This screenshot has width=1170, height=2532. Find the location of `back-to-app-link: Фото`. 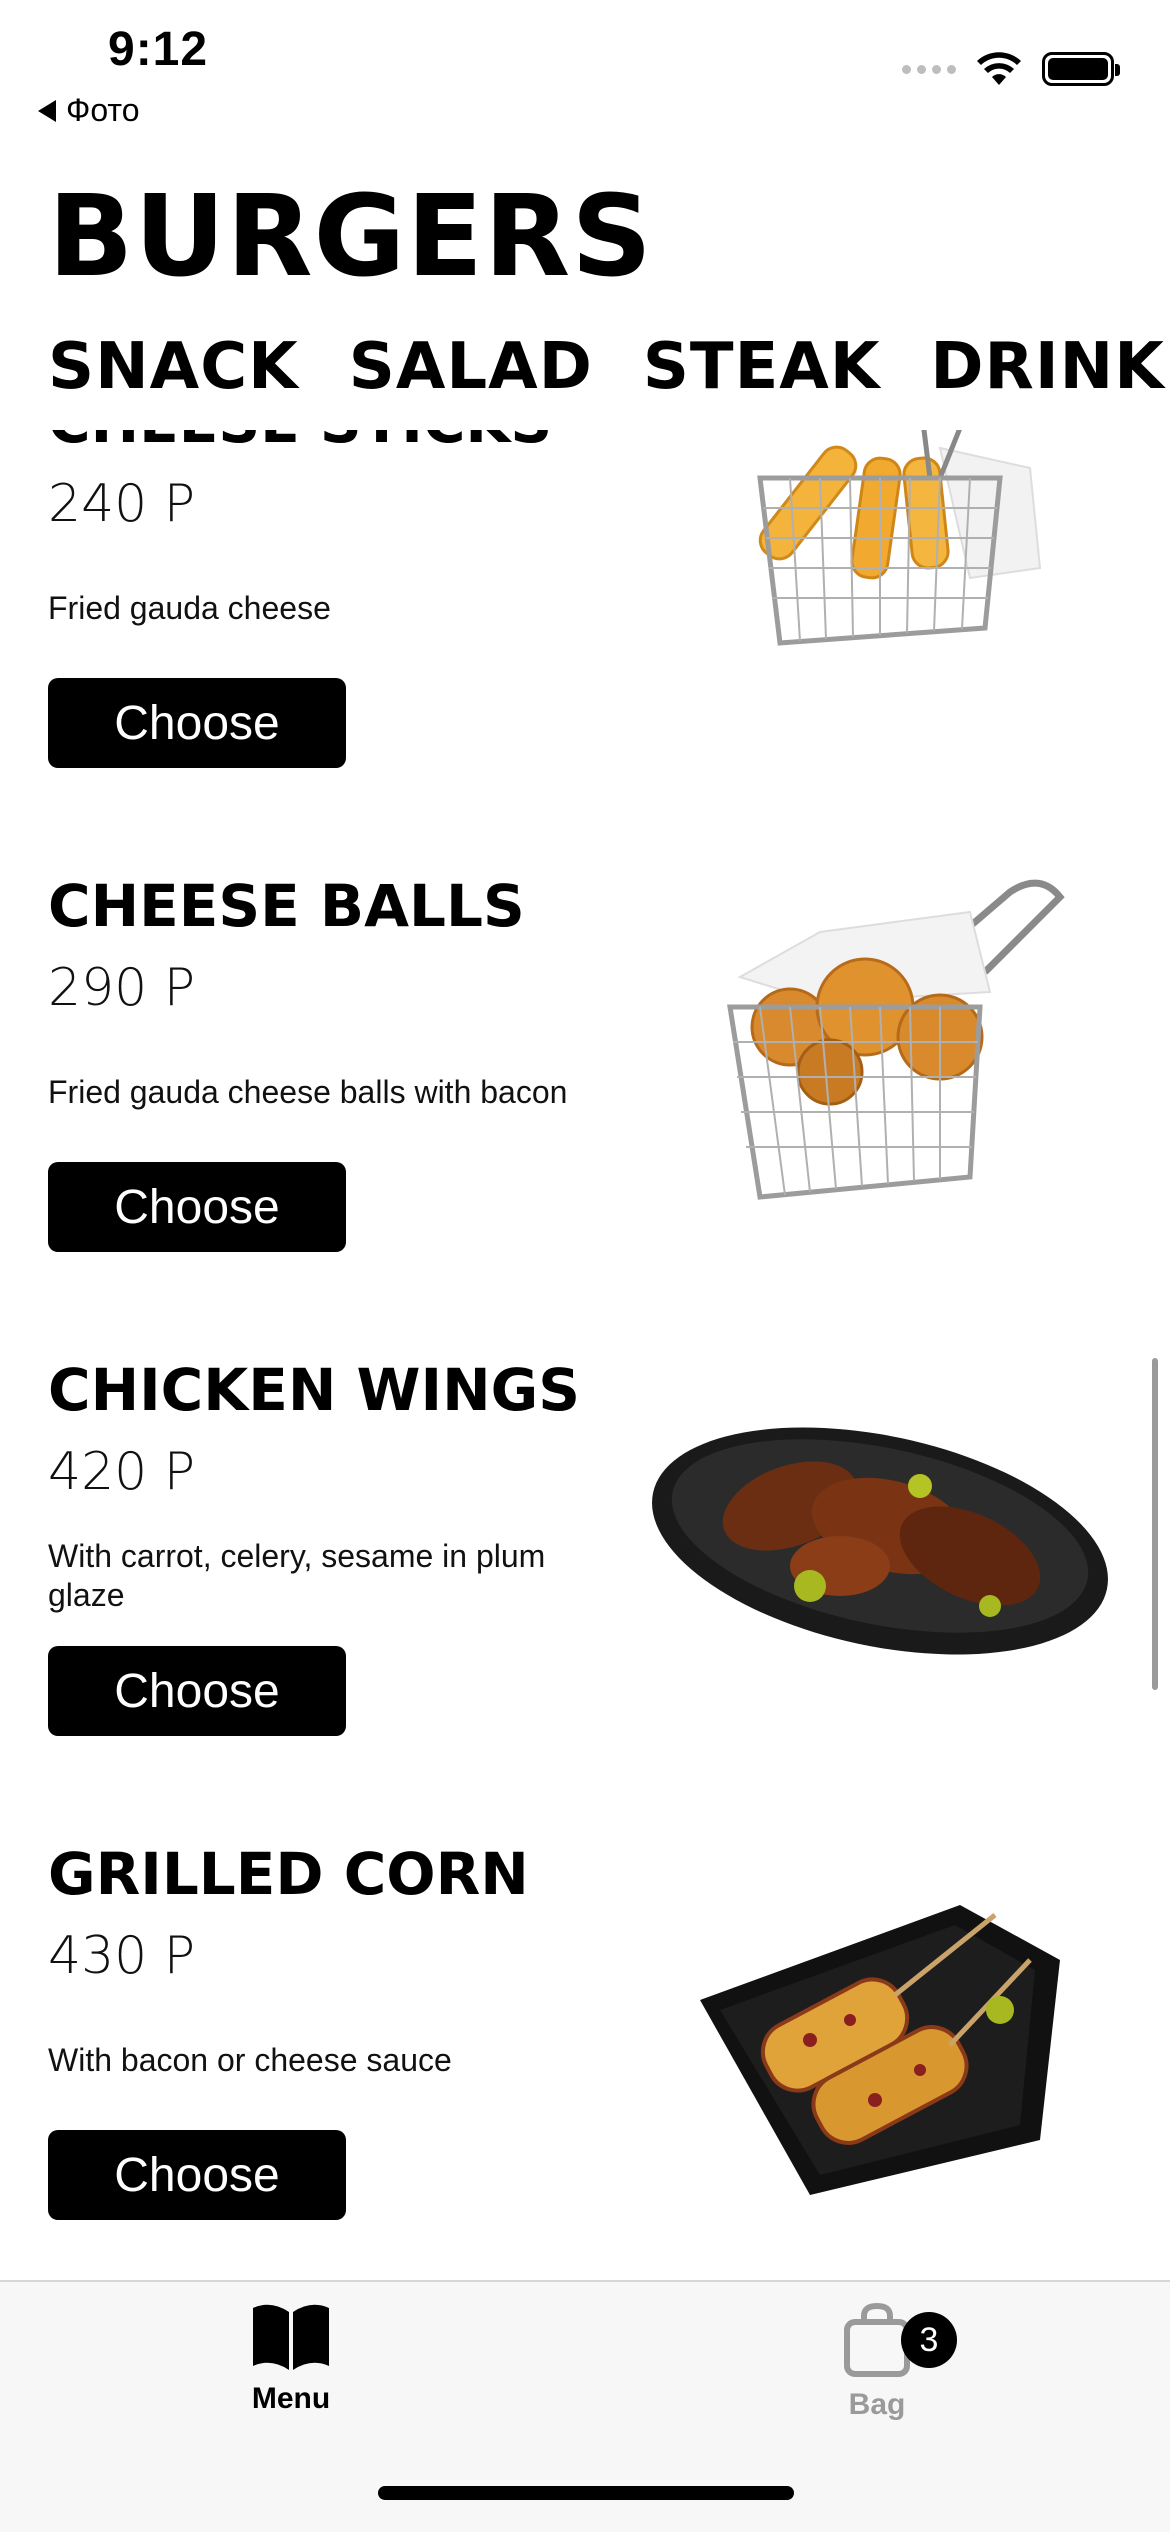

back-to-app-link: Фото is located at coordinates (89, 110).